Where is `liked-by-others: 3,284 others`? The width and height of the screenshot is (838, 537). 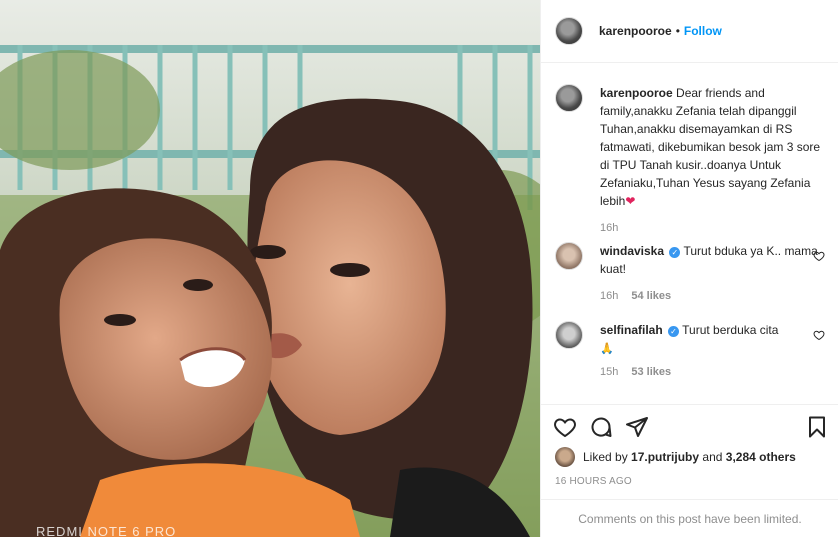 liked-by-others: 3,284 others is located at coordinates (761, 457).